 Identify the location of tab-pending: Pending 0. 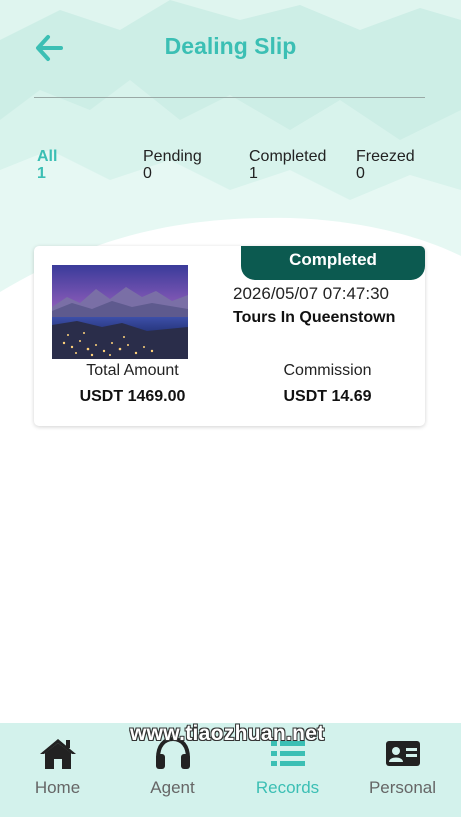
(172, 165).